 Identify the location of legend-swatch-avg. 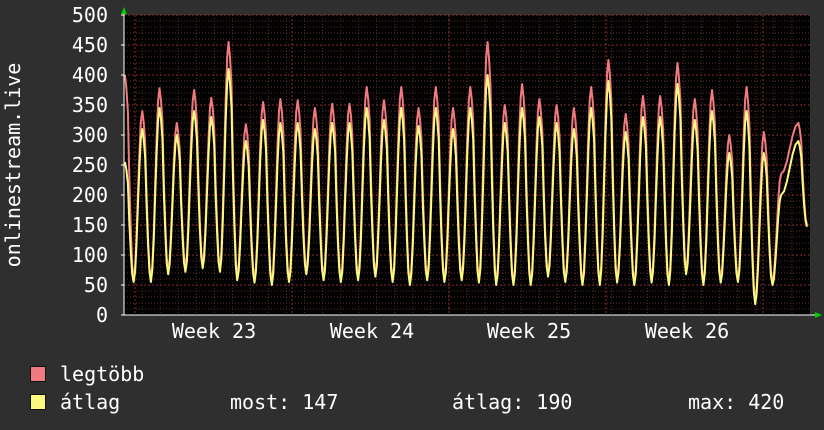
(38, 402).